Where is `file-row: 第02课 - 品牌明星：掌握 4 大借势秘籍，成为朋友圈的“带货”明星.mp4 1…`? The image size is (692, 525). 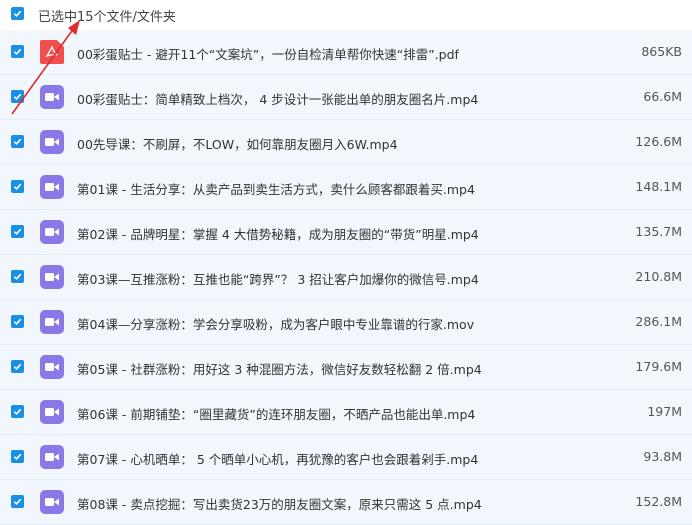 file-row: 第02课 - 品牌明星：掌握 4 大借势秘籍，成为朋友圈的“带货”明星.mp4 1… is located at coordinates (346, 232).